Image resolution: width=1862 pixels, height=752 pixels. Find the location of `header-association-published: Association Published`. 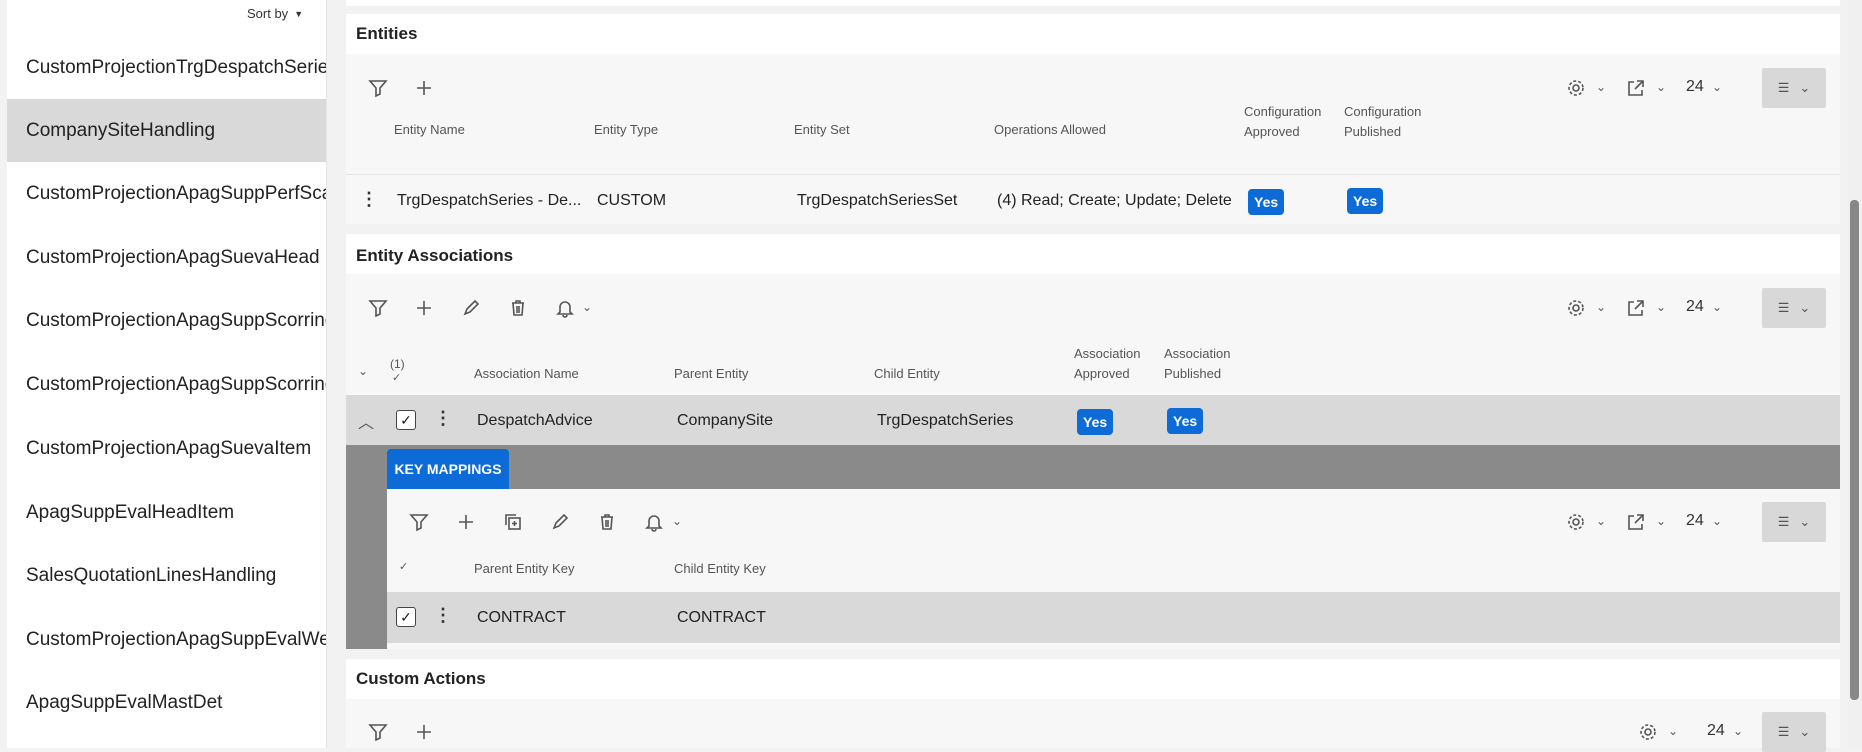

header-association-published: Association Published is located at coordinates (1204, 364).